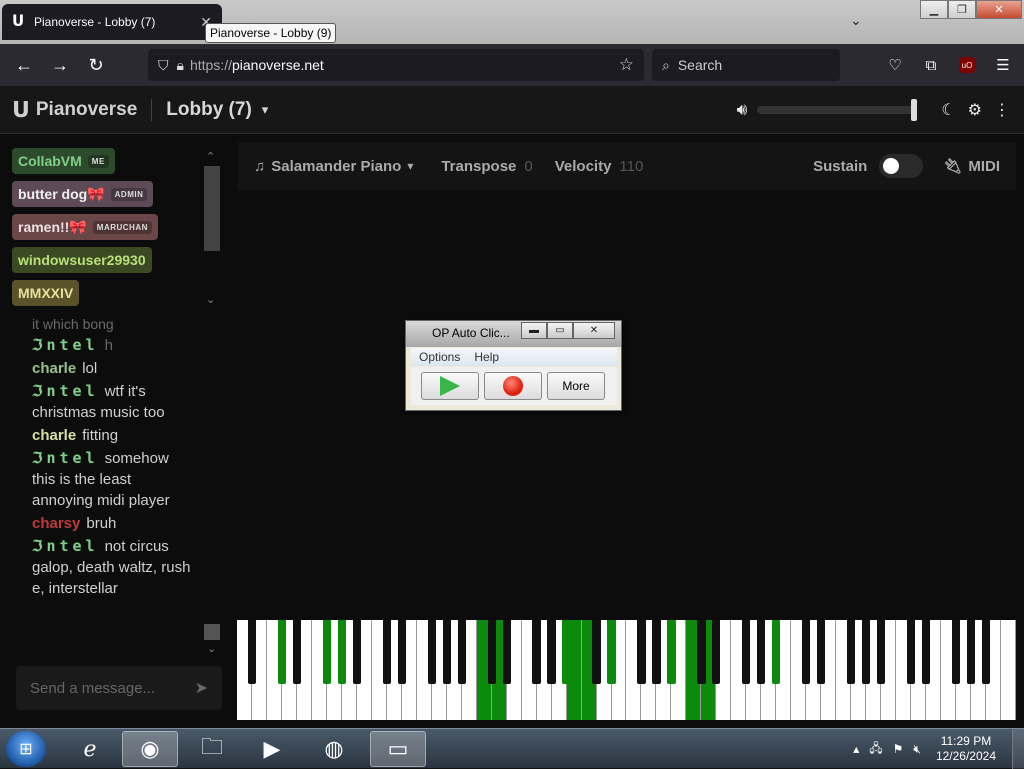 This screenshot has width=1024, height=769. Describe the element at coordinates (875, 749) in the screenshot. I see `network-icon: 🖧︎` at that location.